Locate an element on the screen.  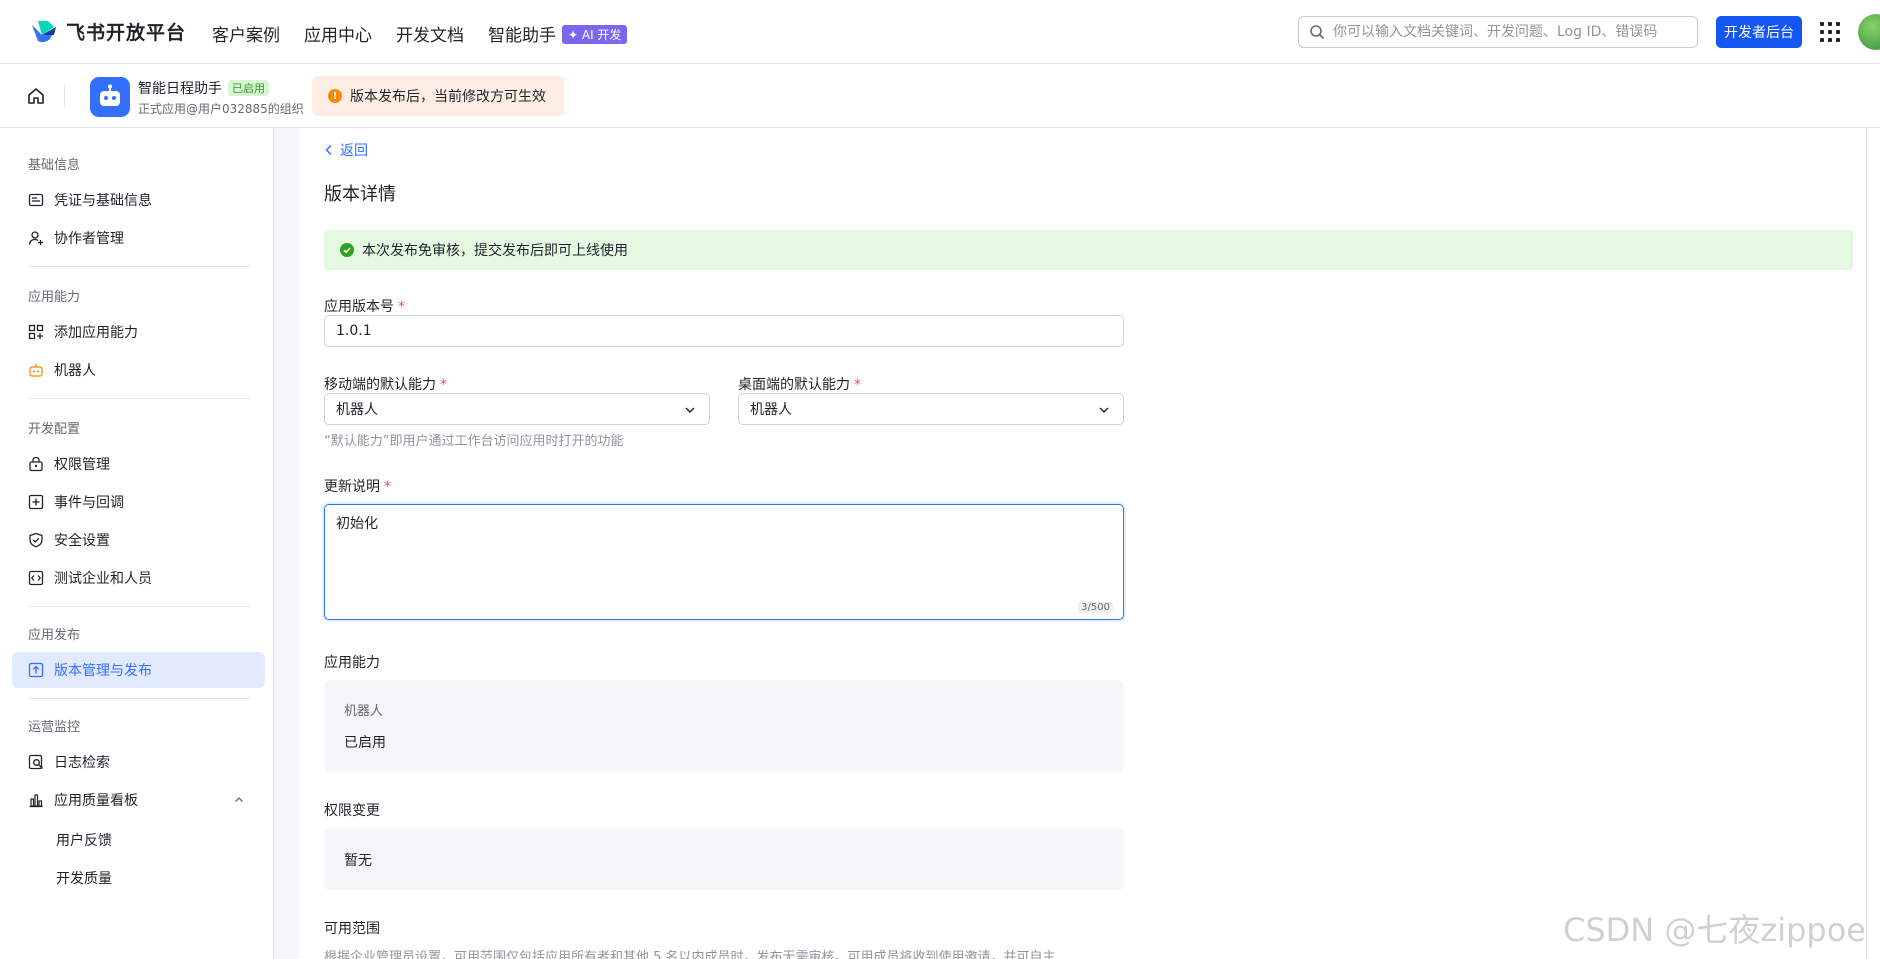
warning-icon: ! is located at coordinates (335, 96).